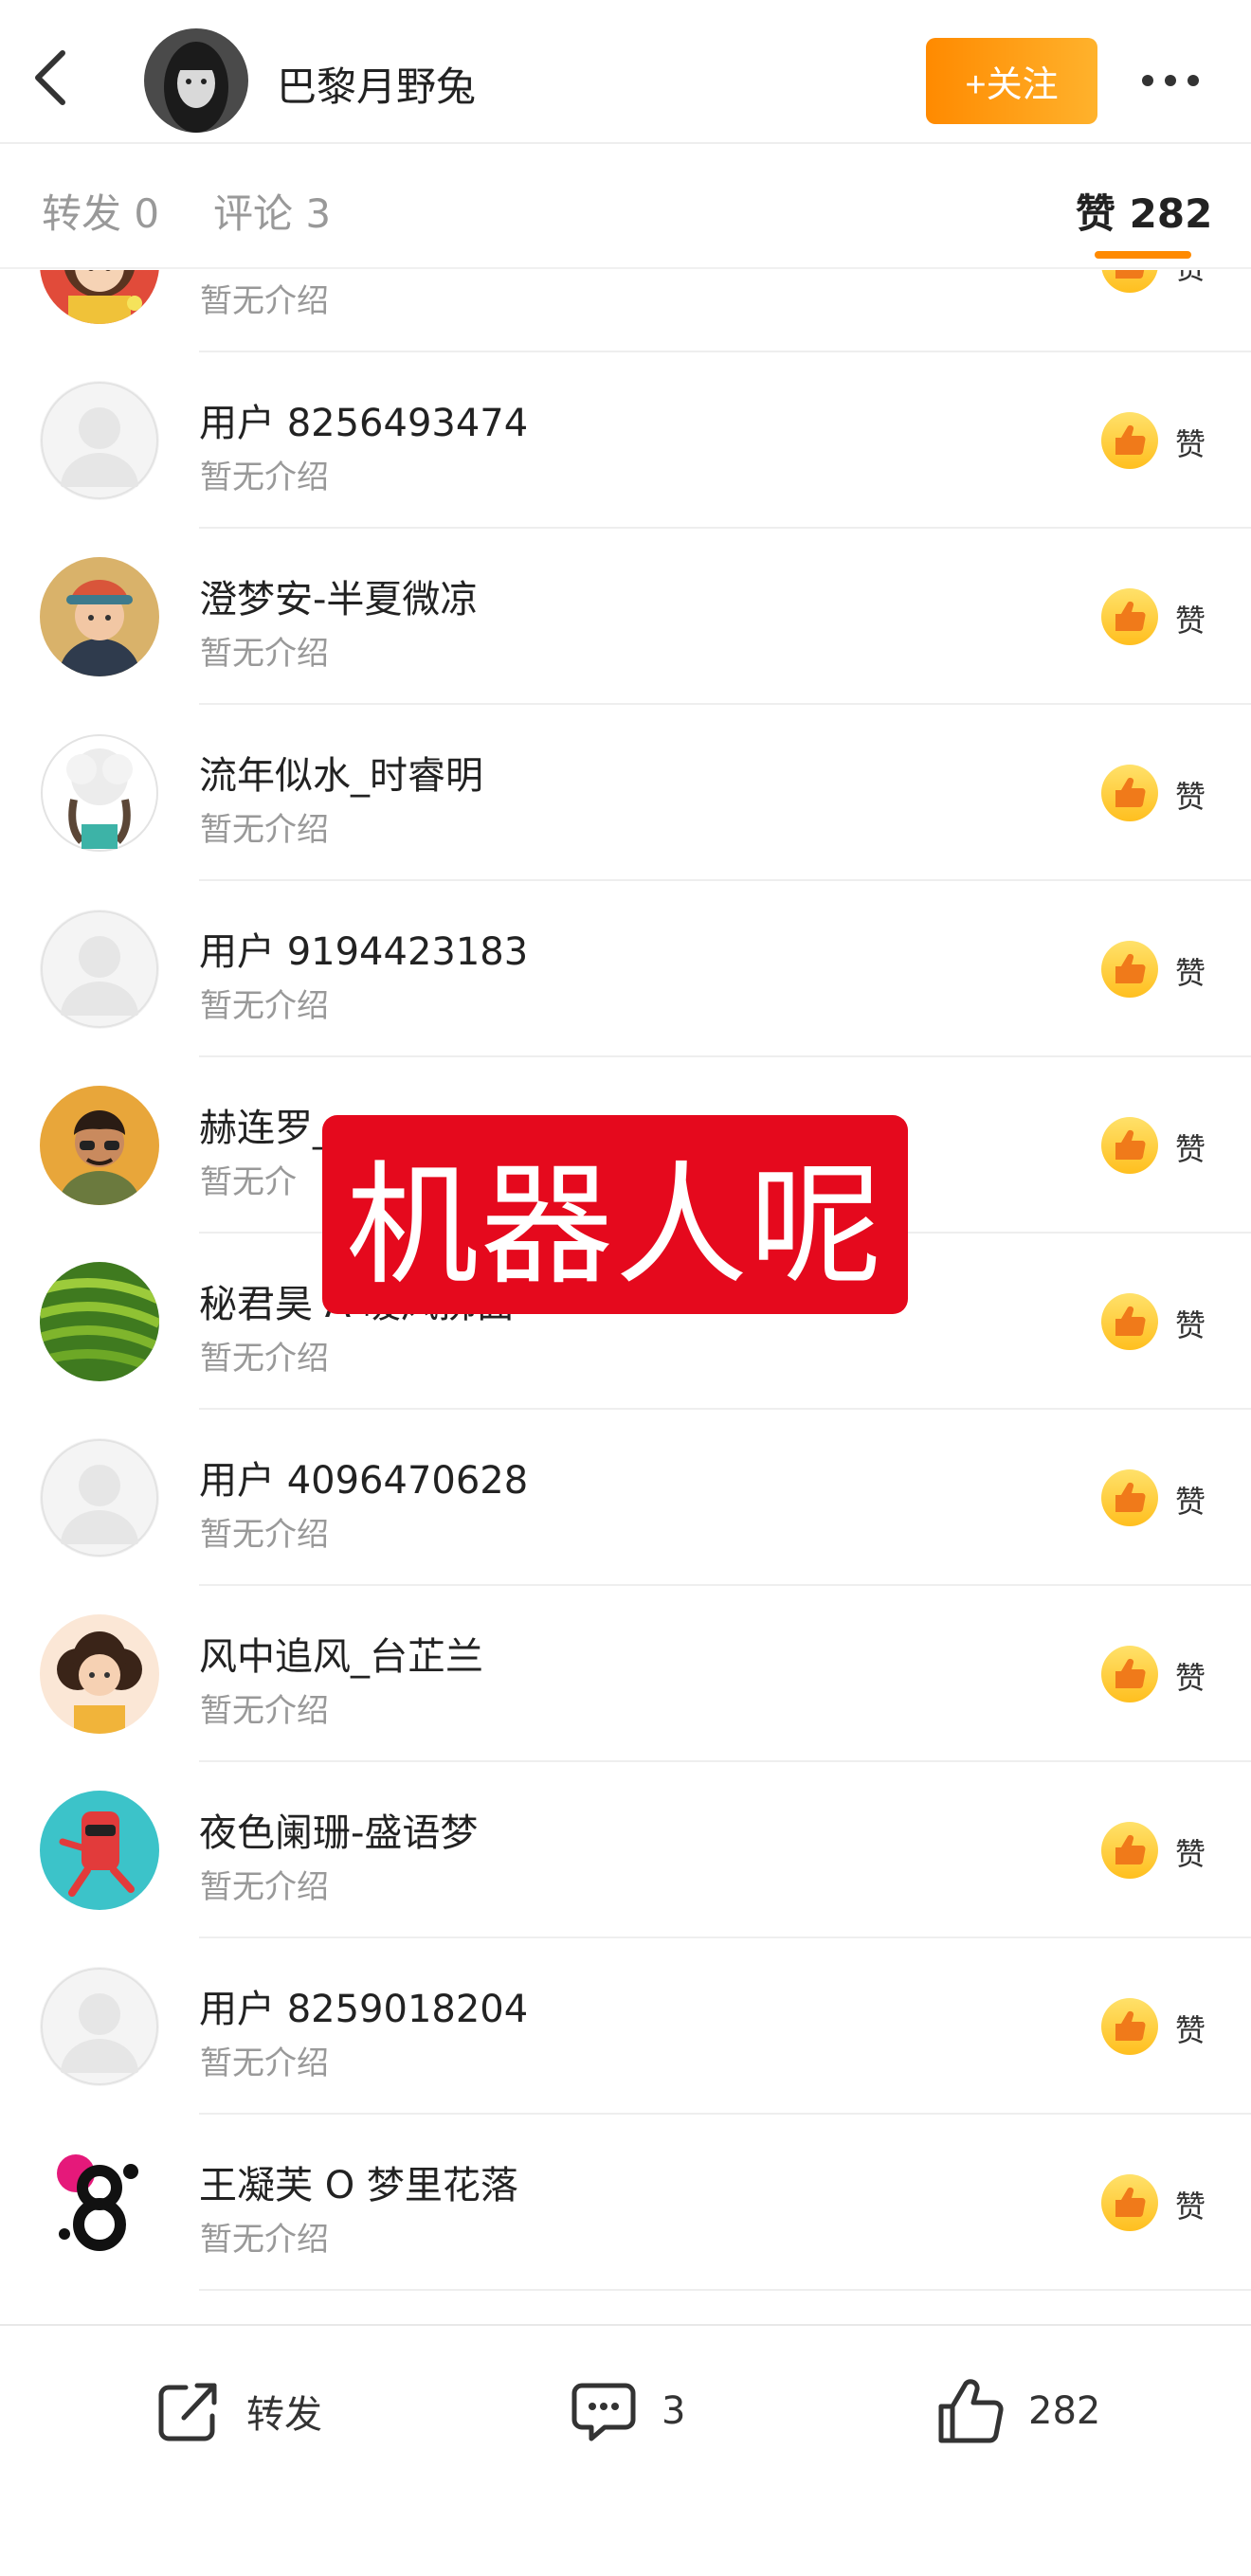 The height and width of the screenshot is (2576, 1251). What do you see at coordinates (188, 2412) in the screenshot?
I see `share-icon` at bounding box center [188, 2412].